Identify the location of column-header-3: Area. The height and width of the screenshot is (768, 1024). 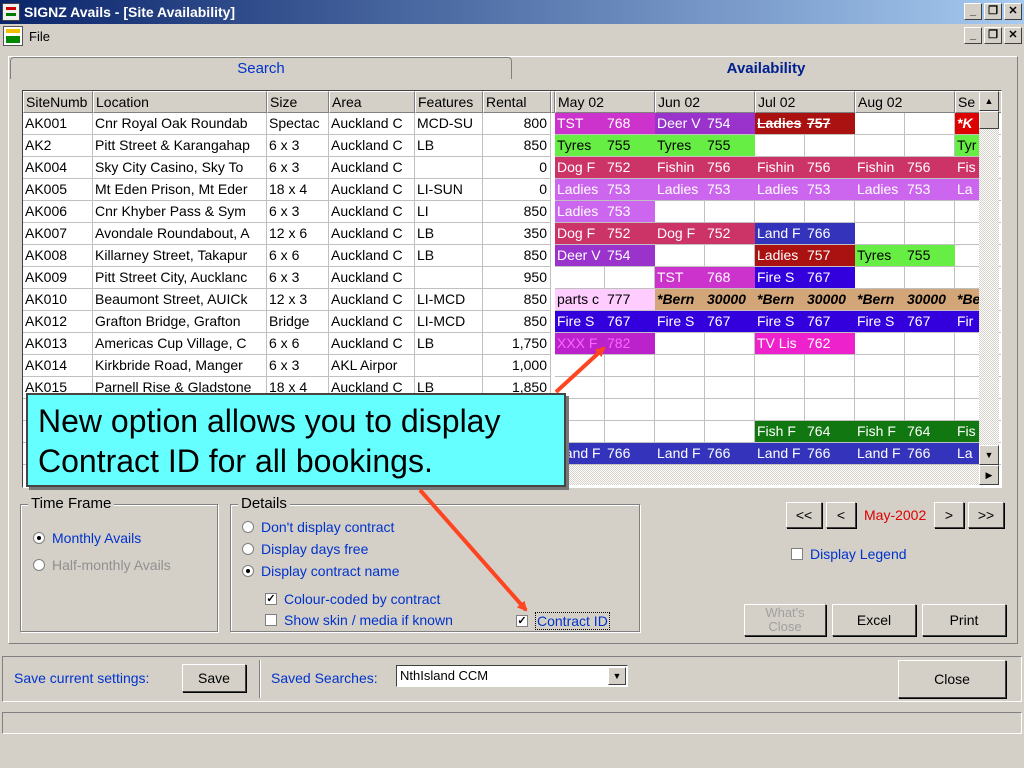
(372, 102).